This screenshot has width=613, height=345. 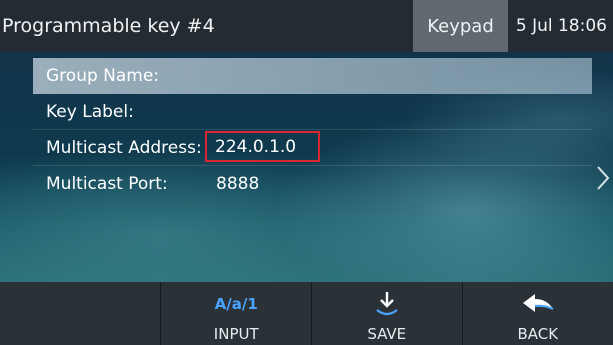 What do you see at coordinates (460, 26) in the screenshot?
I see `keypad-button: Keypad` at bounding box center [460, 26].